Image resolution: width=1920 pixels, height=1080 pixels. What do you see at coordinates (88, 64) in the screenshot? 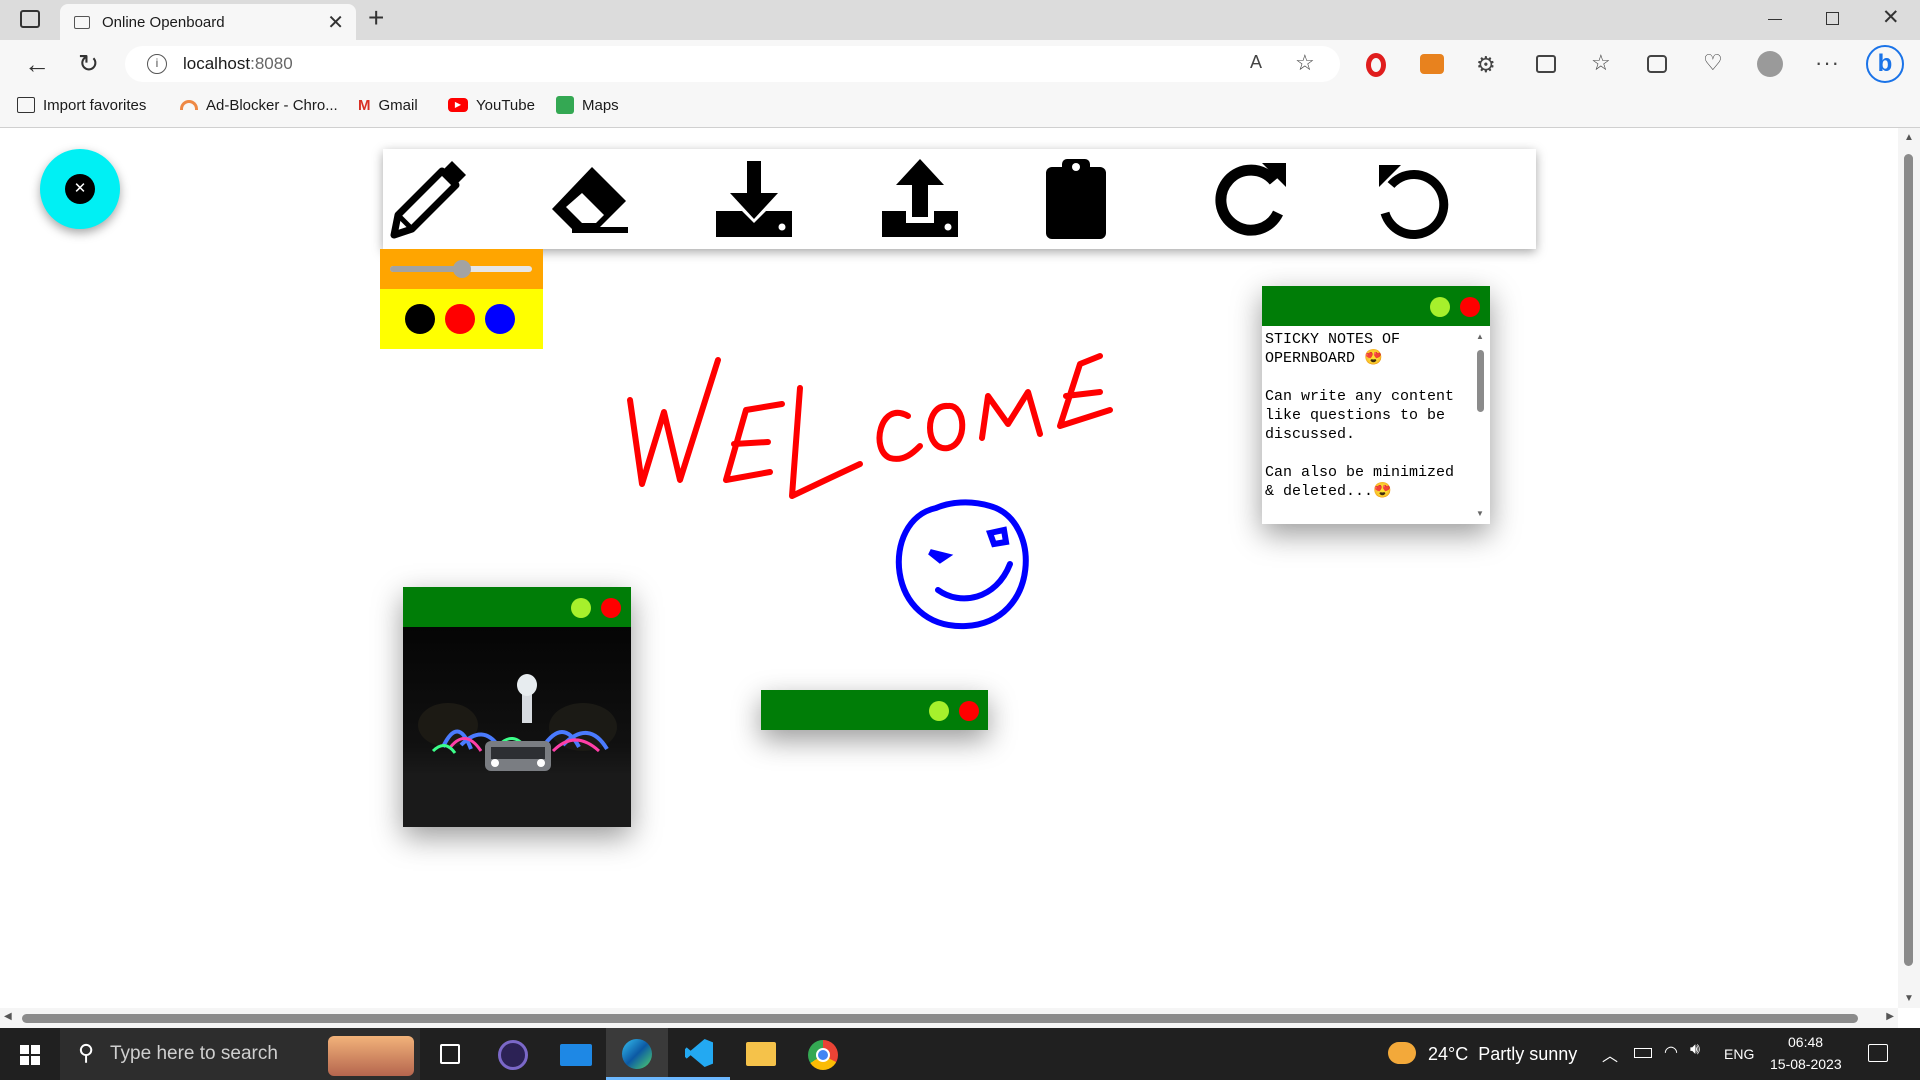
I see `refresh-icon: ↻` at bounding box center [88, 64].